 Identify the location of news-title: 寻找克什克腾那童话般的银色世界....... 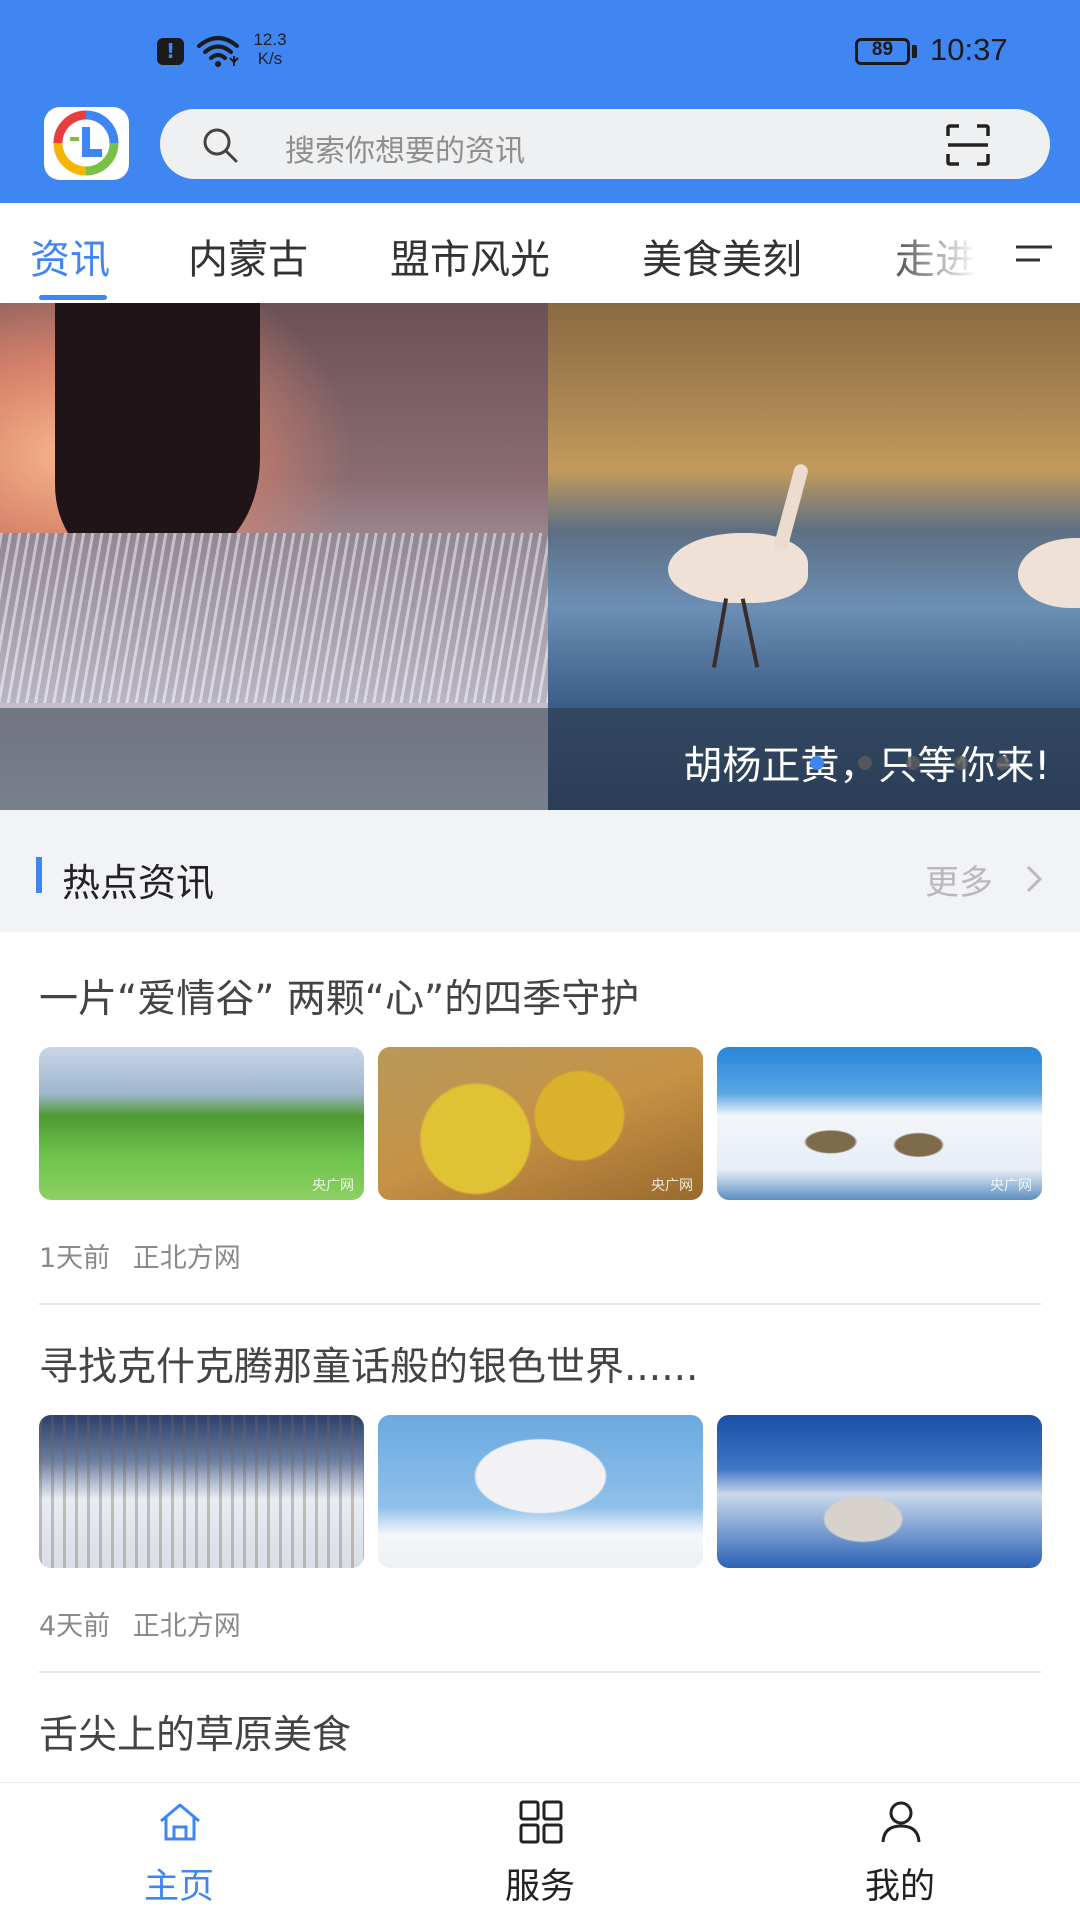
(368, 1364).